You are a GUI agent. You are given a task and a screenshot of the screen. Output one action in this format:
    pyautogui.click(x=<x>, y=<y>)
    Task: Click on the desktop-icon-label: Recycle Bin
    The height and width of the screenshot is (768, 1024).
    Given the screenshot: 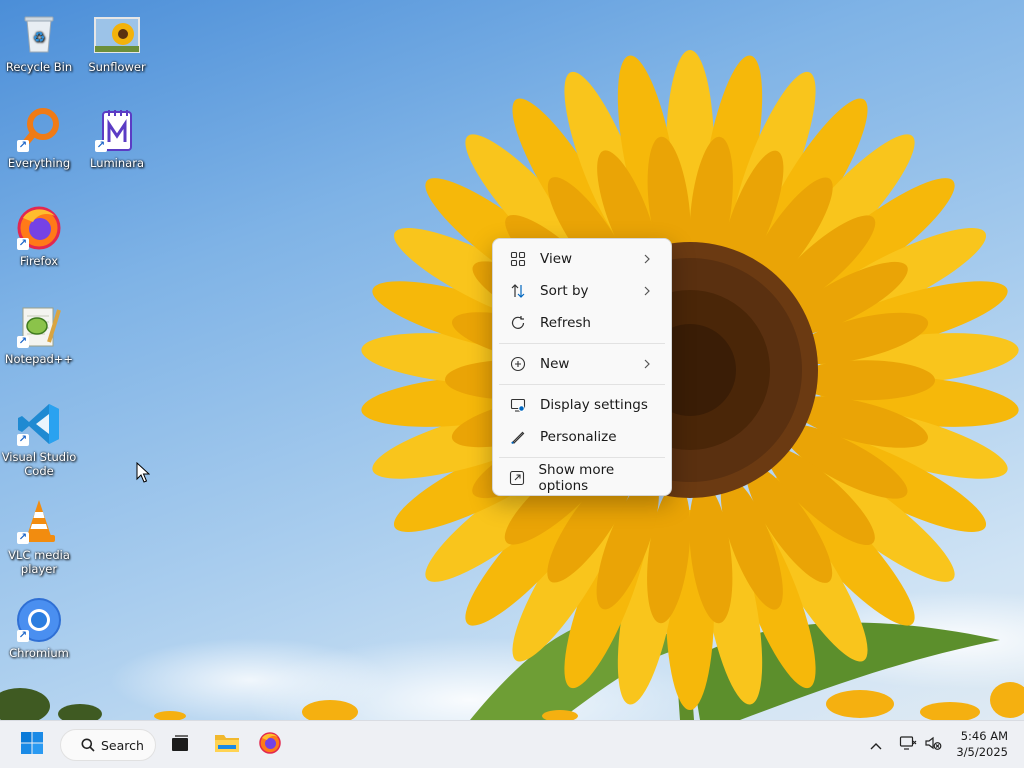 What is the action you would take?
    pyautogui.click(x=39, y=67)
    